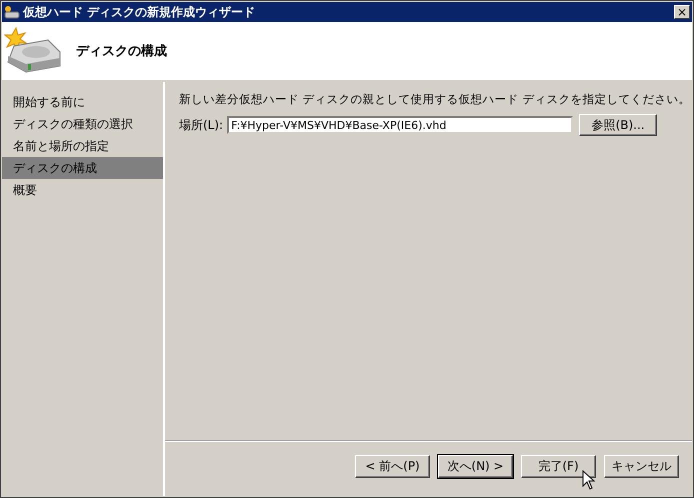  I want to click on location-field: F:¥Hyper-V¥MS¥VHD¥Base-XP(IE6).vhd, so click(400, 125).